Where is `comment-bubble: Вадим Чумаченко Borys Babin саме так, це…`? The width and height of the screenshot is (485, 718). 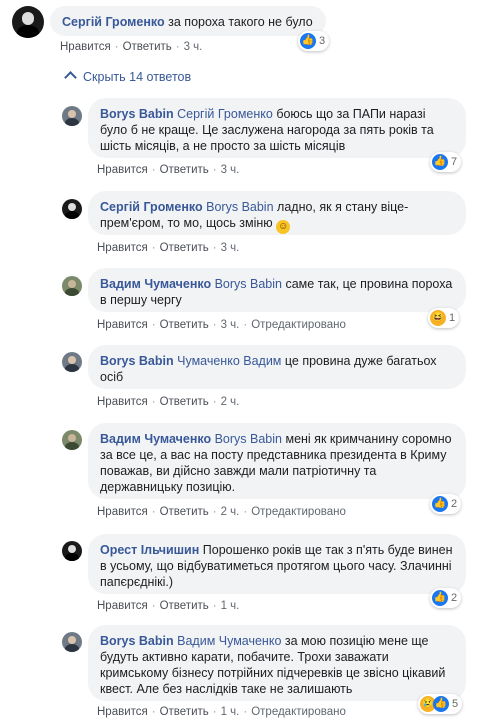
comment-bubble: Вадим Чумаченко Borys Babin саме так, це… is located at coordinates (277, 290).